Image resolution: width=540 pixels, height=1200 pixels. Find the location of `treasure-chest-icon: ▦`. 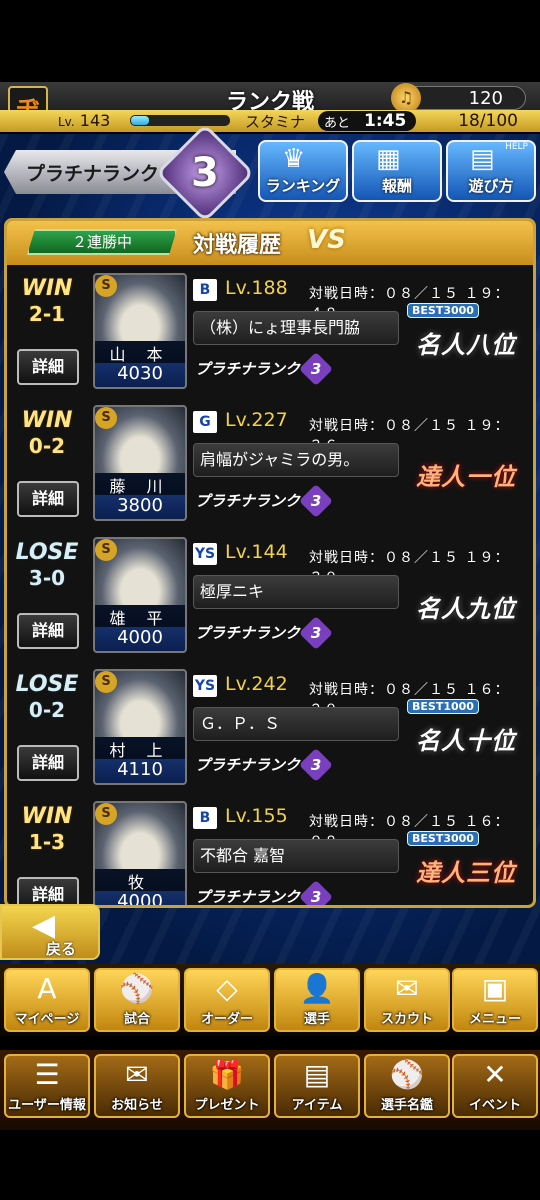

treasure-chest-icon: ▦ is located at coordinates (388, 159).